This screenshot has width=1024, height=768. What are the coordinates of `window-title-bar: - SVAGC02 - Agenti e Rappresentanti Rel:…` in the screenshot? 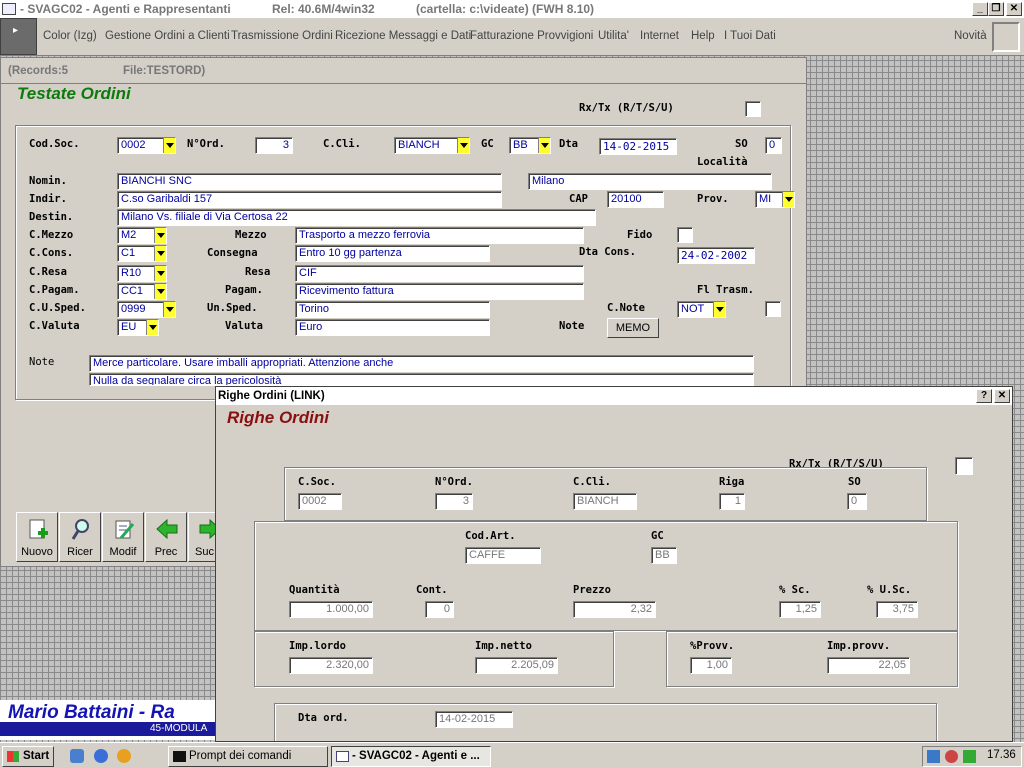 It's located at (512, 9).